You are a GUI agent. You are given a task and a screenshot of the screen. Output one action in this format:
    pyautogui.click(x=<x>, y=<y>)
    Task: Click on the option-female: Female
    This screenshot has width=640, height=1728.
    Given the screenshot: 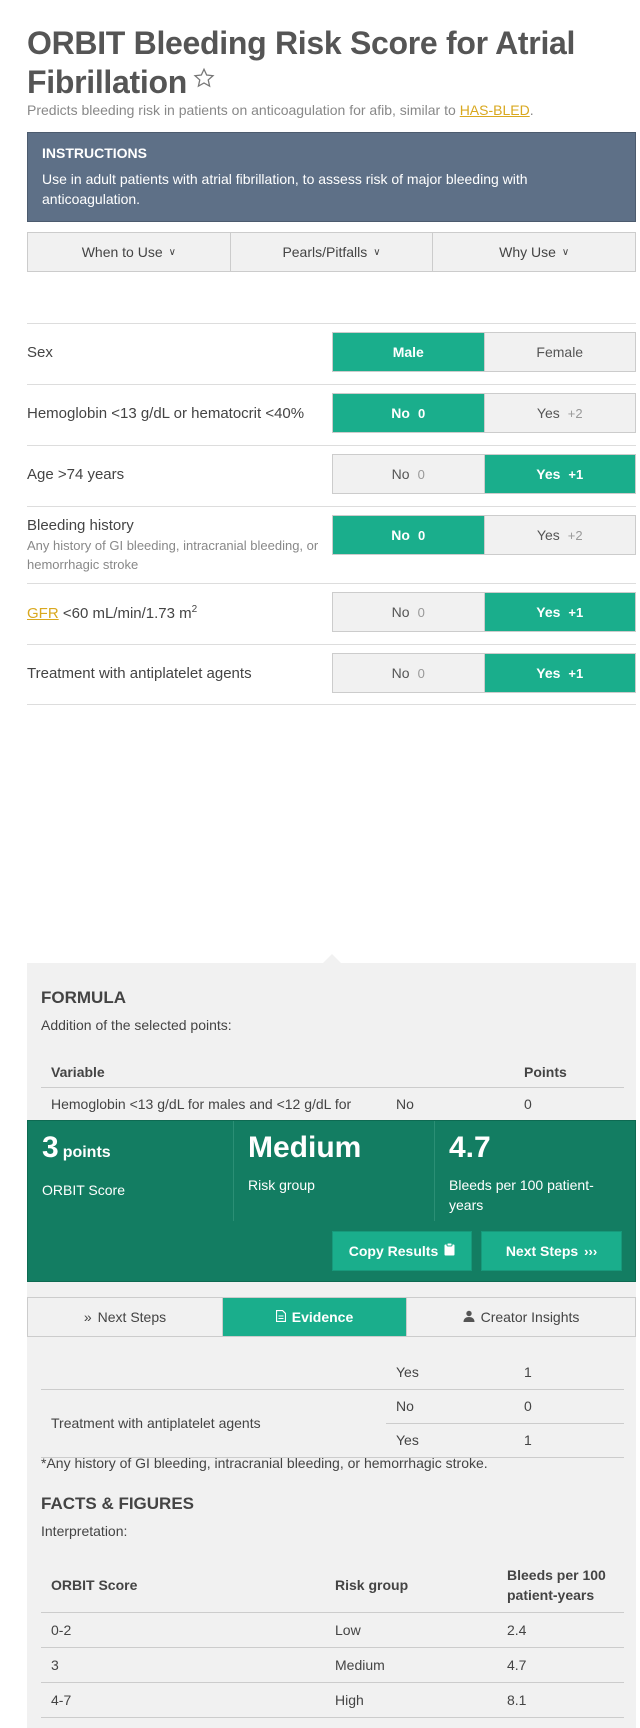 What is the action you would take?
    pyautogui.click(x=559, y=352)
    